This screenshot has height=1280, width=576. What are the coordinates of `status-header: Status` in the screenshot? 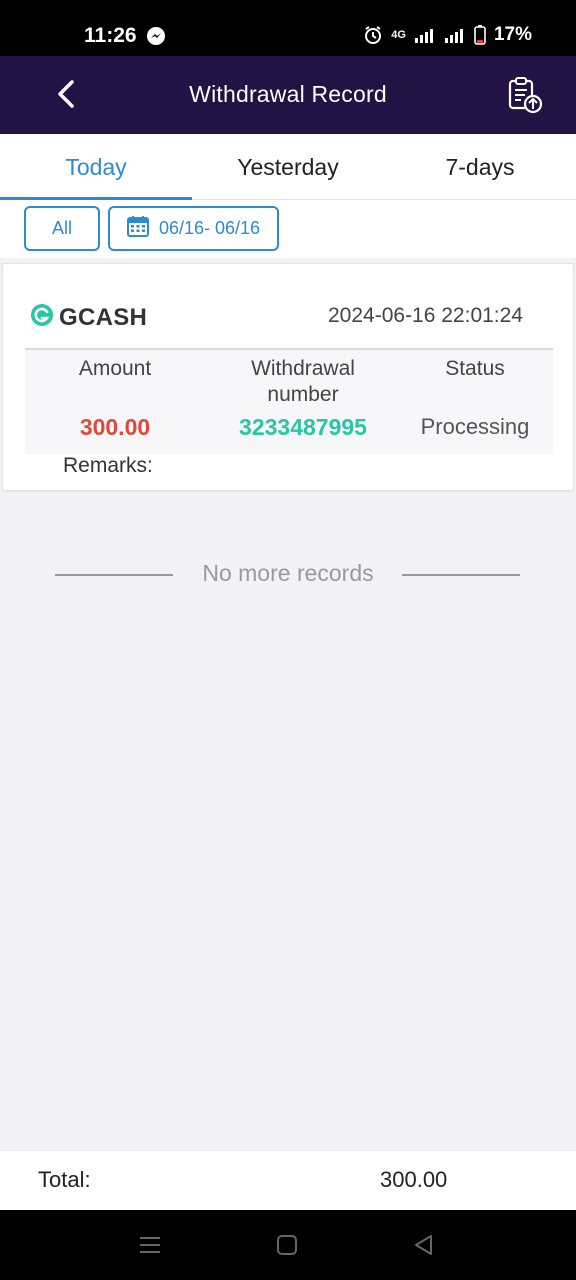 It's located at (475, 369).